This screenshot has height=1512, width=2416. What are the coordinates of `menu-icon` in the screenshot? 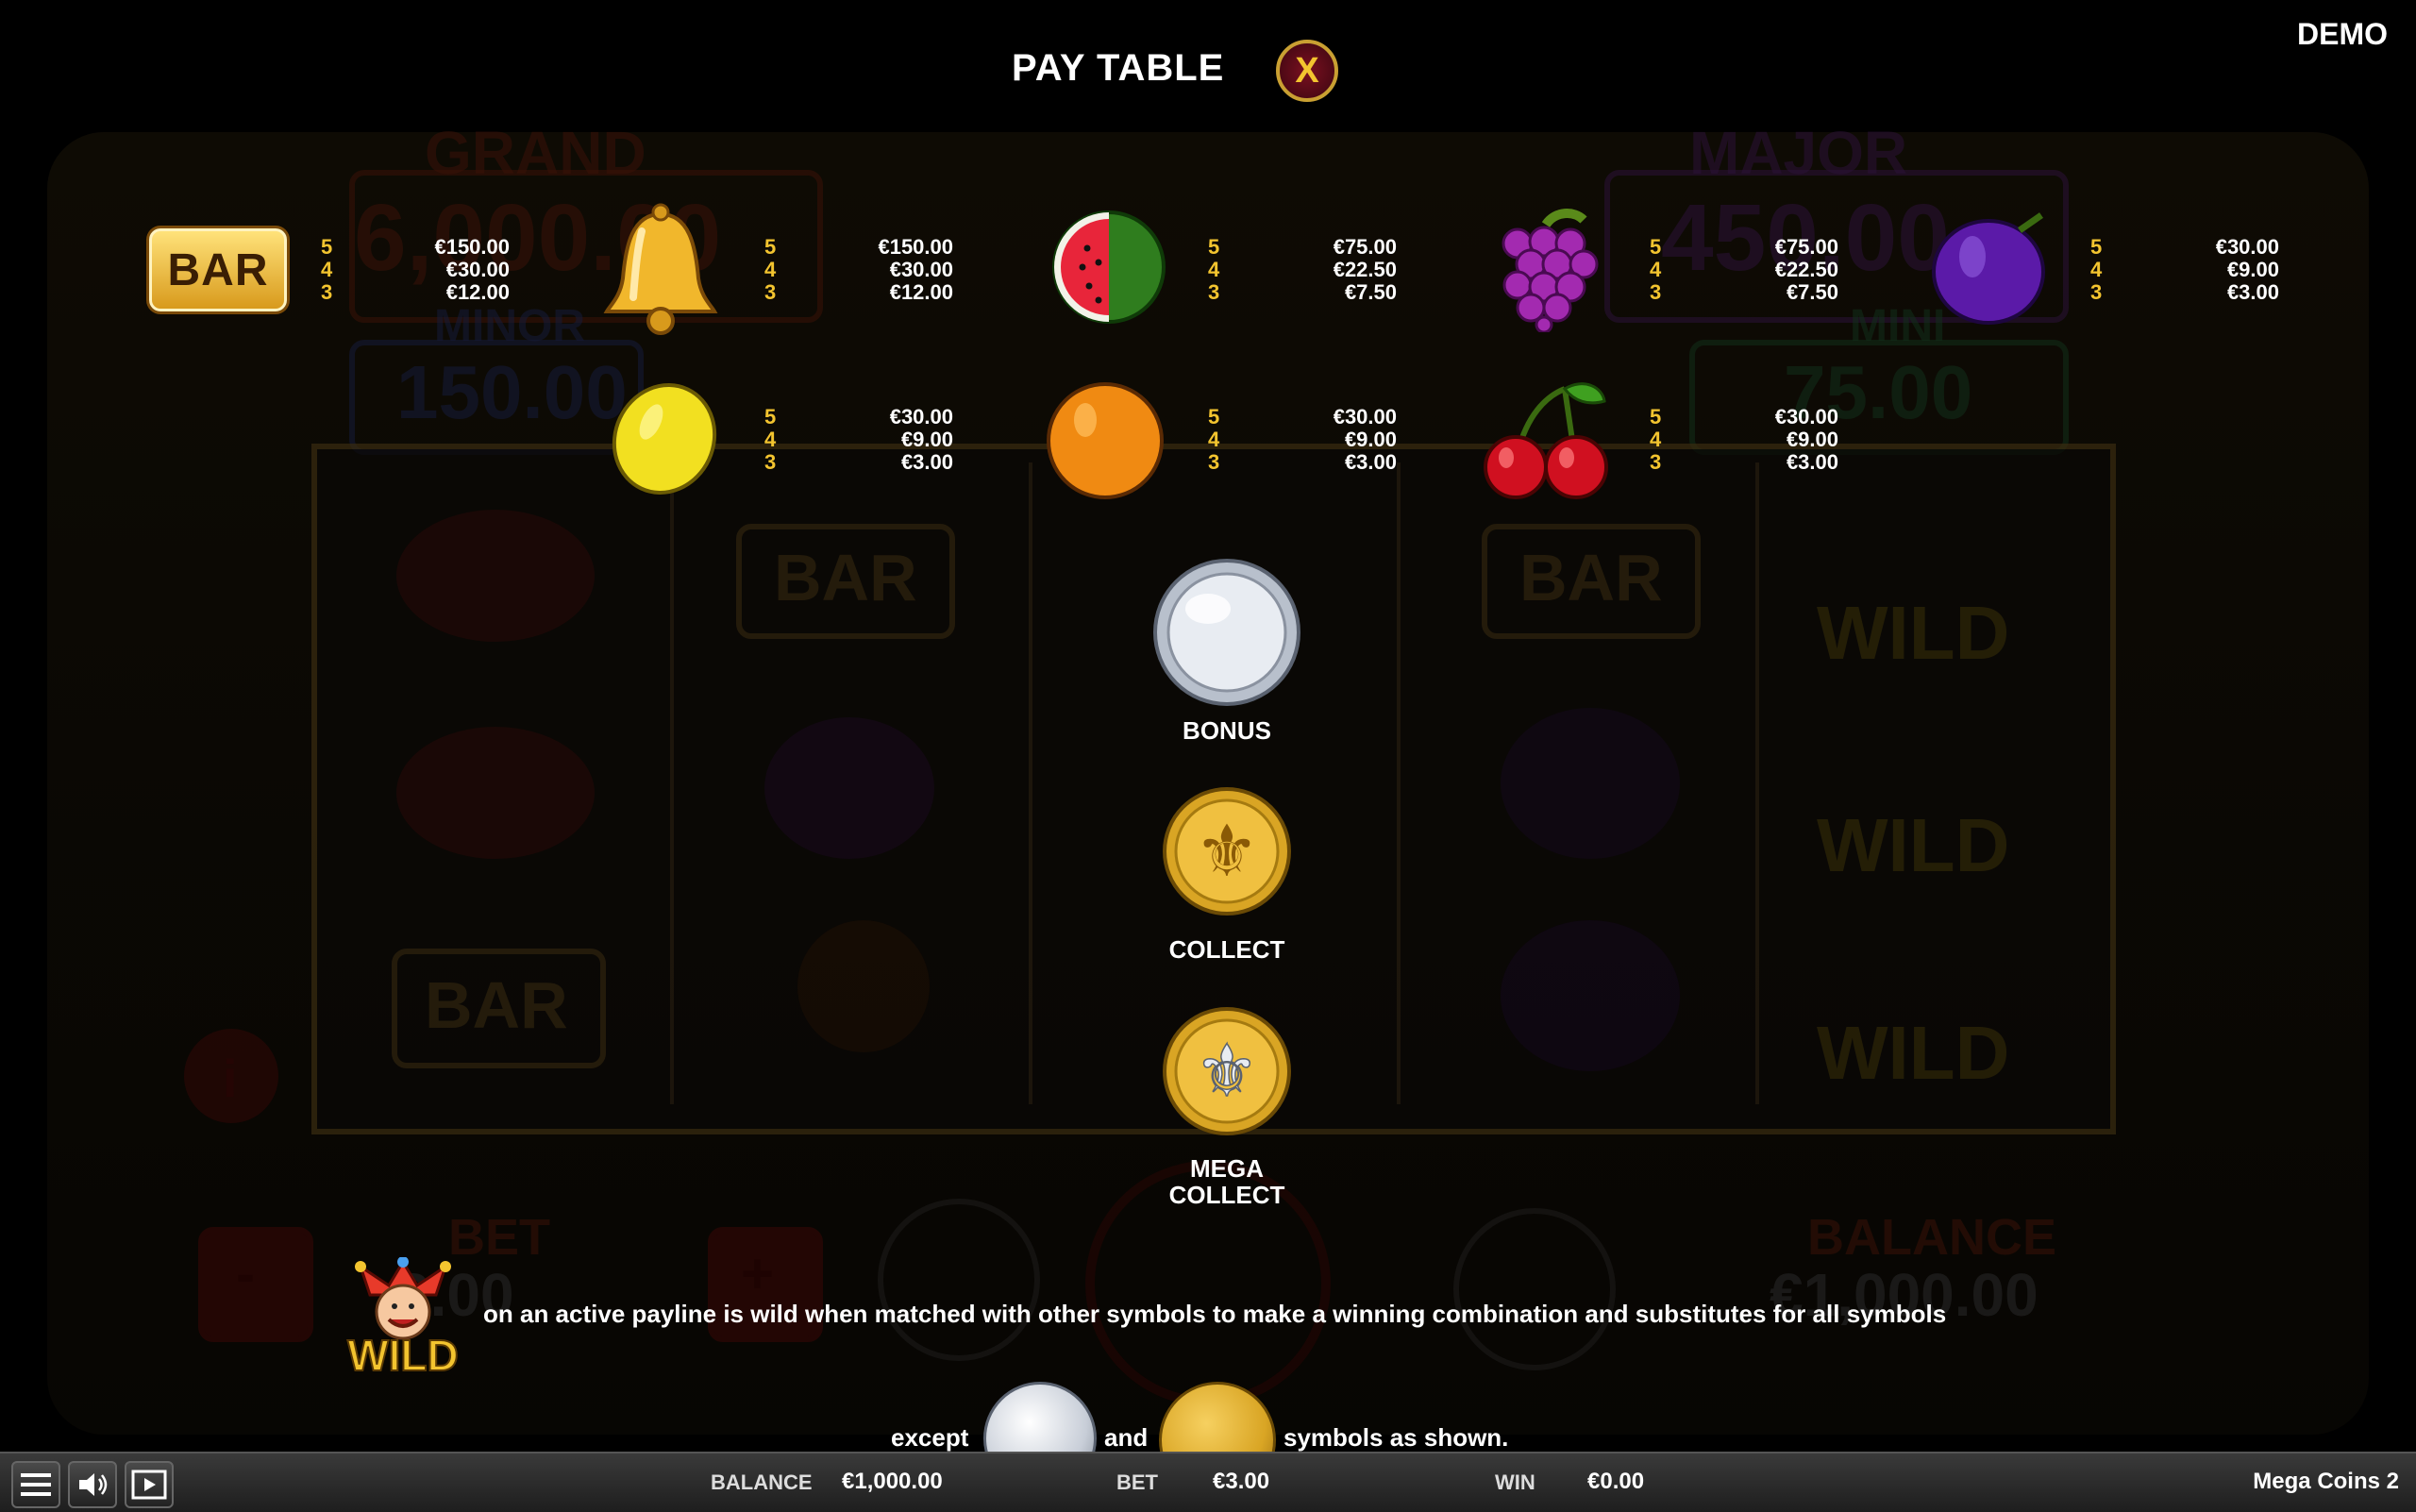 It's located at (36, 1484).